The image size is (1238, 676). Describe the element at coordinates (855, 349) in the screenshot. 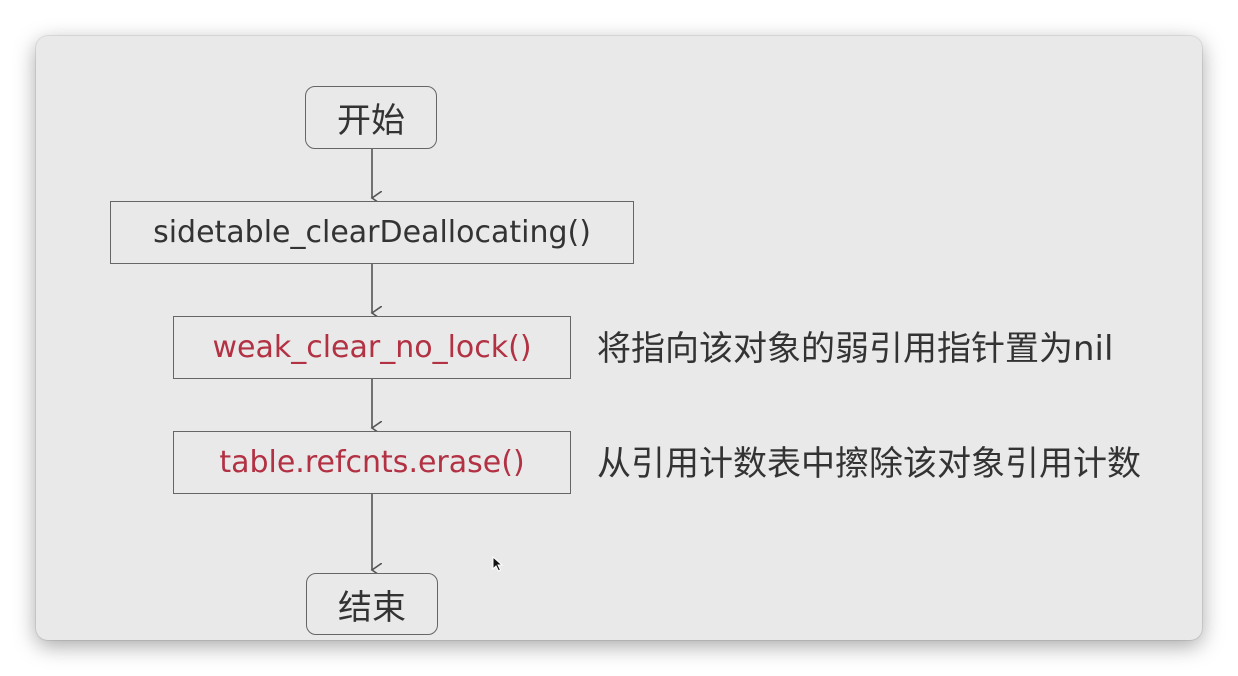

I see `note-weak-clear: 将指向该对象的弱引用指针置为nil` at that location.